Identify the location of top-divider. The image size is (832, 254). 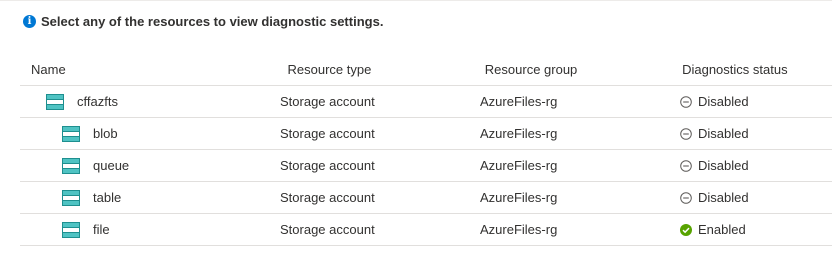
(416, 0).